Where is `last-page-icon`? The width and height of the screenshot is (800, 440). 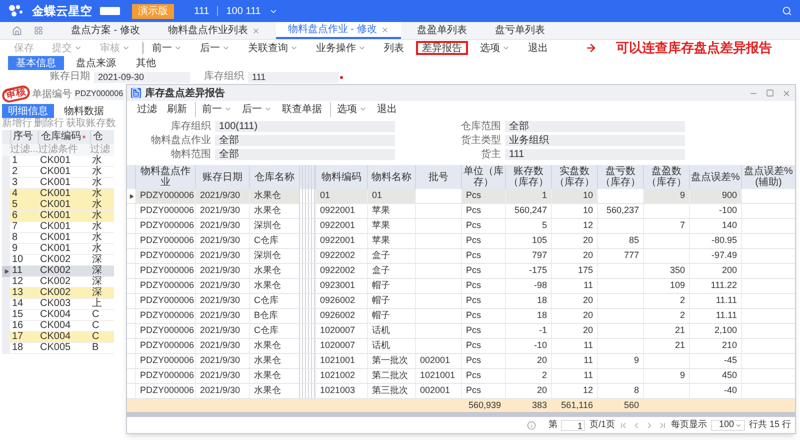 last-page-icon is located at coordinates (662, 425).